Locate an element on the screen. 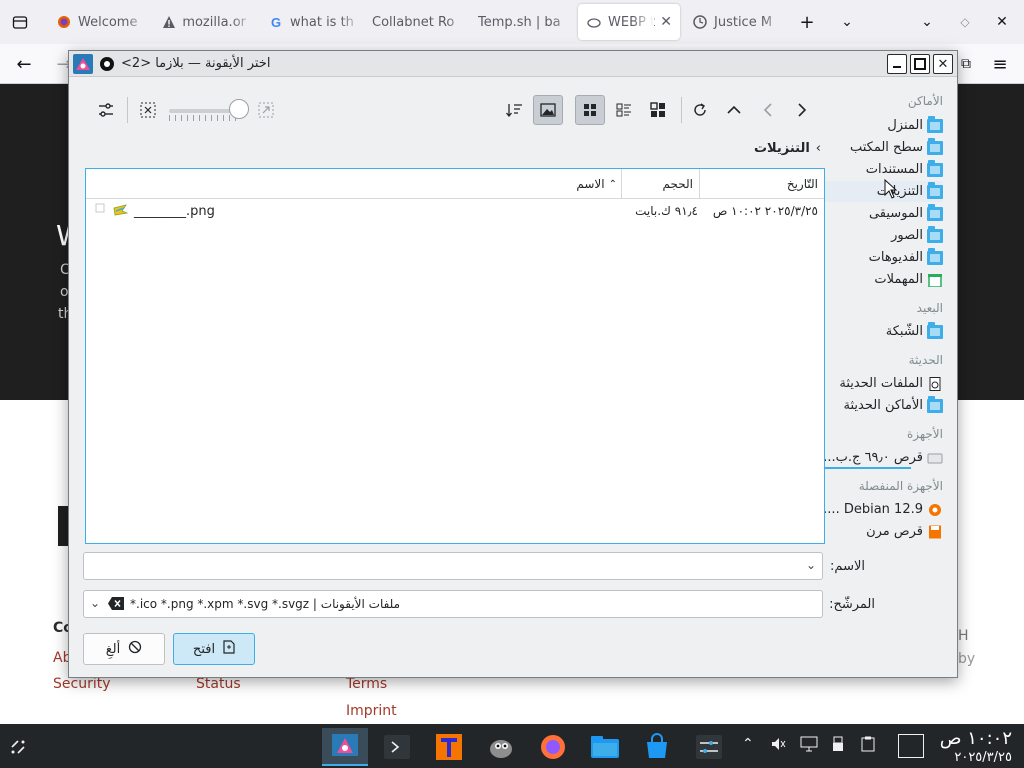  browser-tab: Temp.sh | ba is located at coordinates (522, 22).